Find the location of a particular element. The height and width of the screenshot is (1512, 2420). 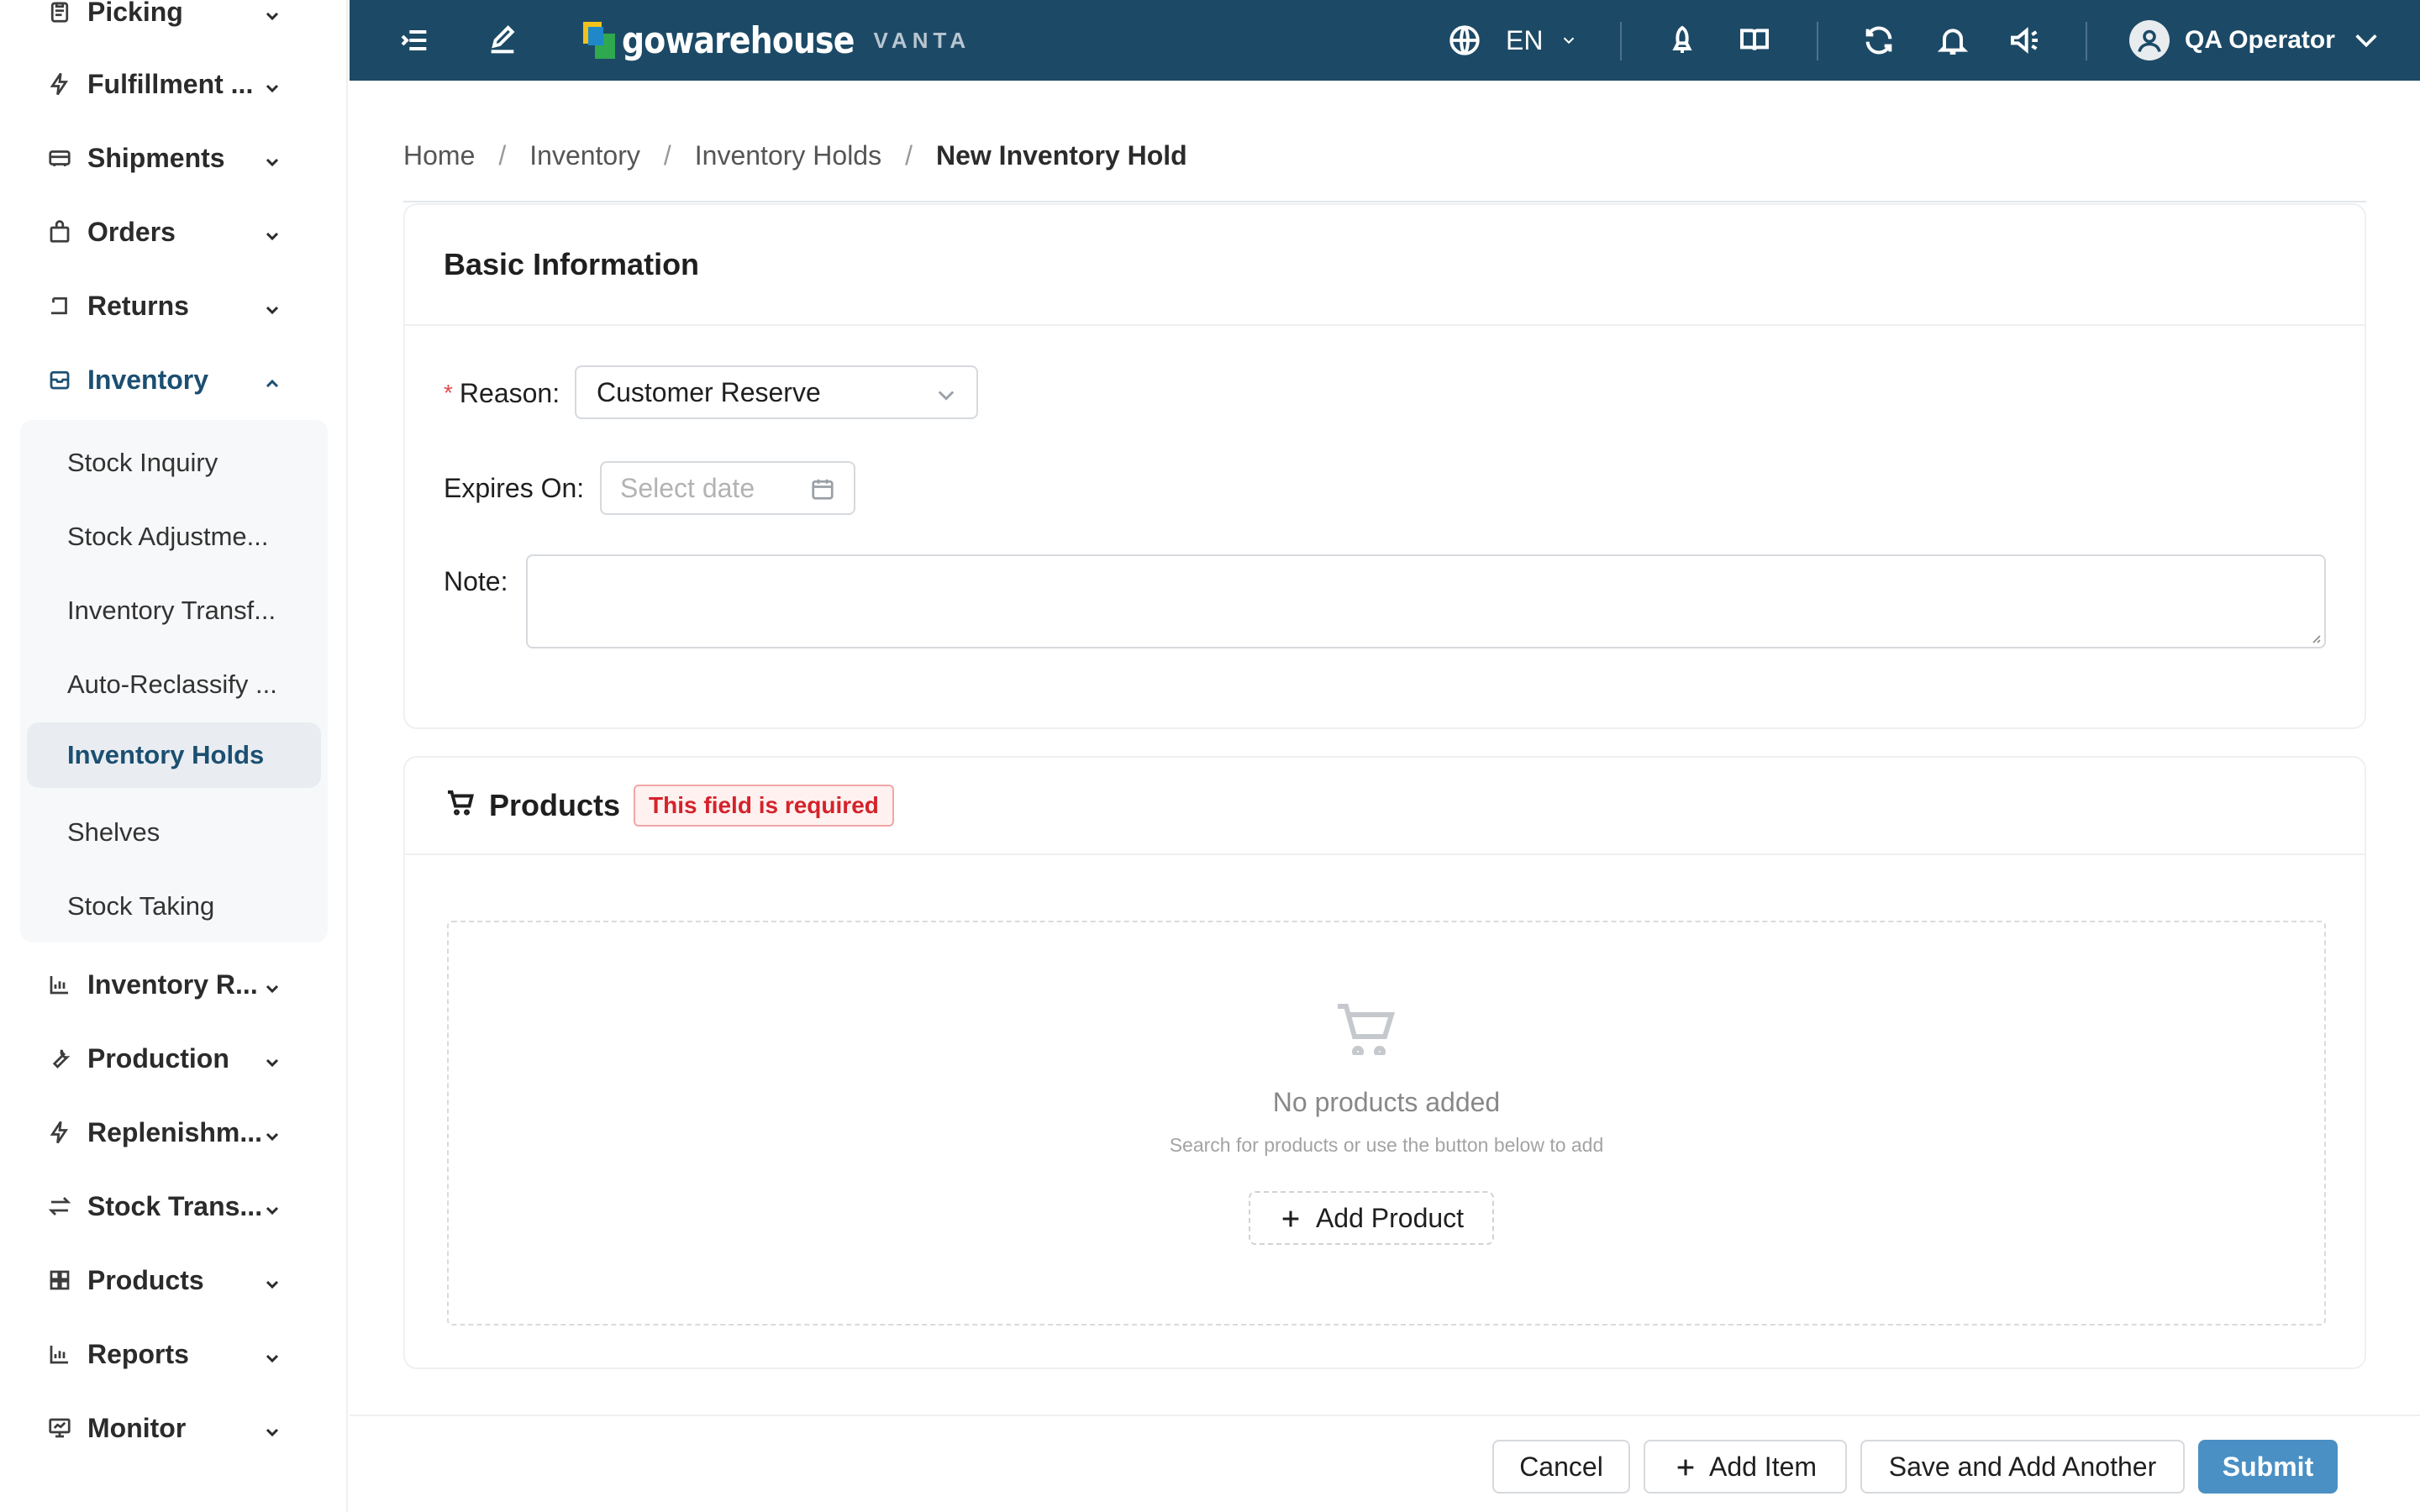

cancel-button: Cancel is located at coordinates (1561, 1467).